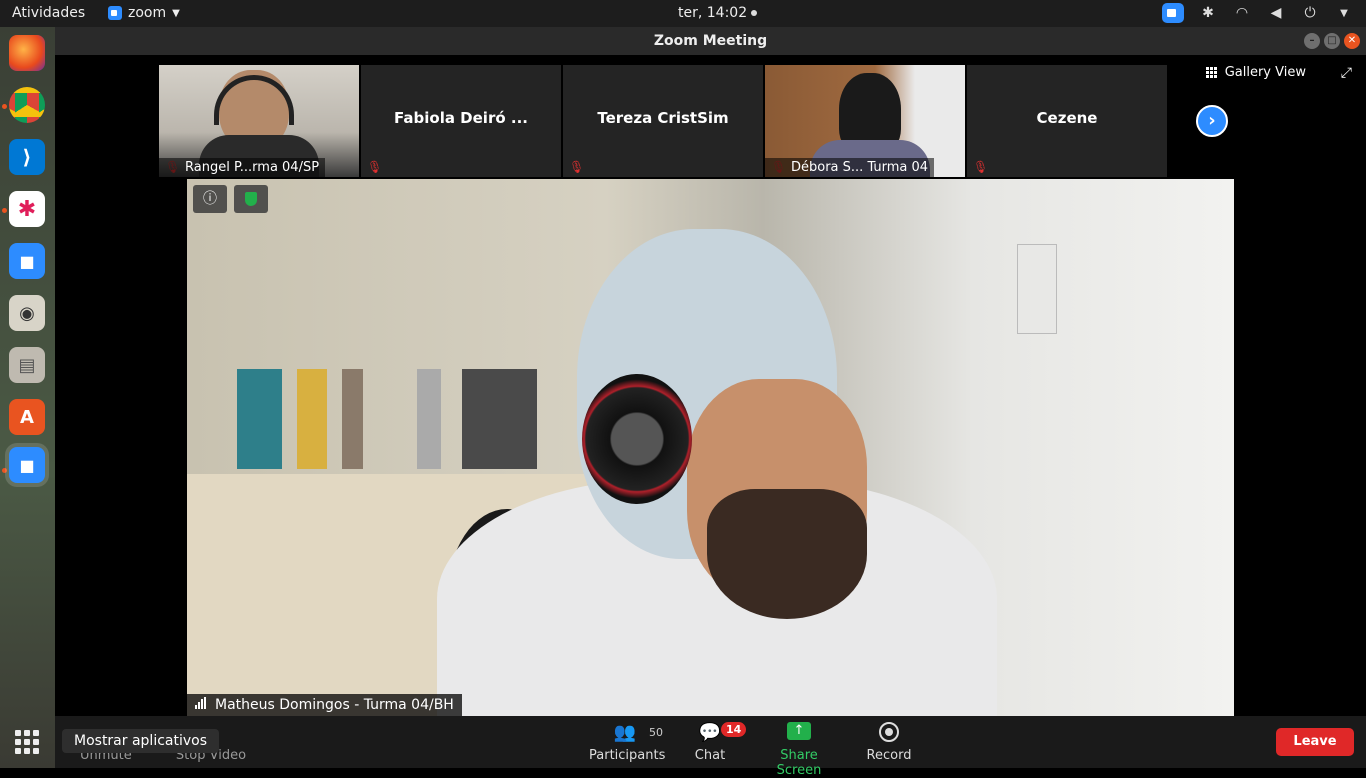  Describe the element at coordinates (210, 199) in the screenshot. I see `info-icon: ⓘ` at that location.